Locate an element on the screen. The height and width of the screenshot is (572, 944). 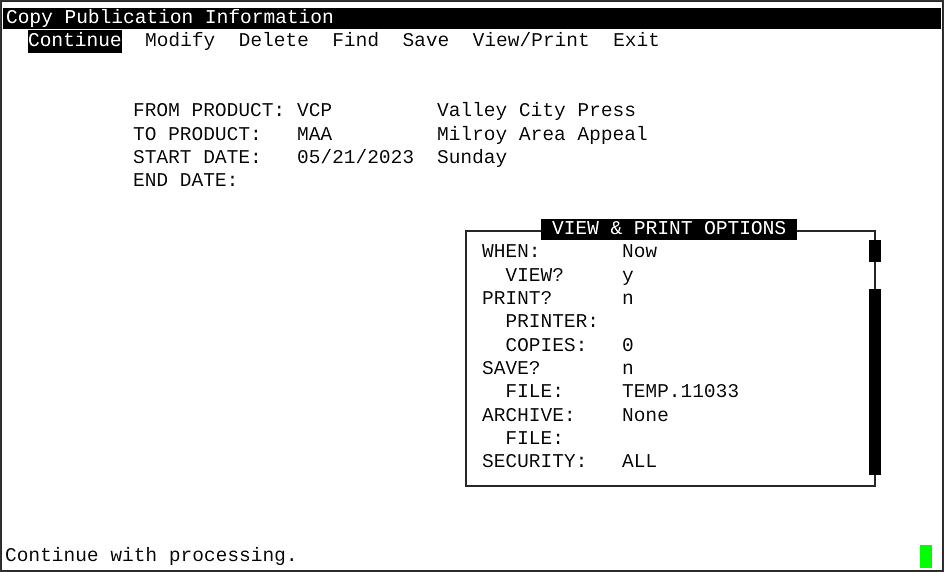
option-value: Now is located at coordinates (640, 253).